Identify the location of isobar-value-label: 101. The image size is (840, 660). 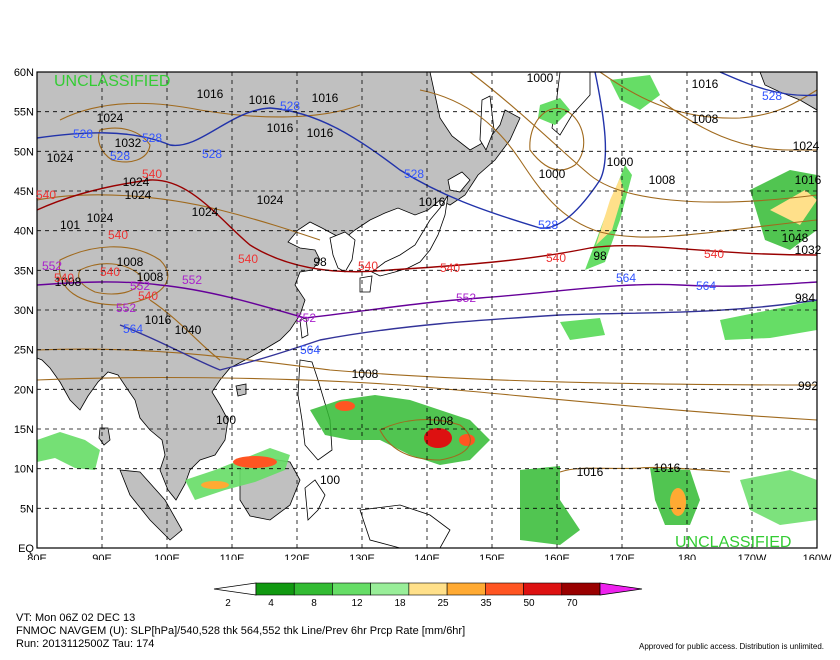
(70, 225).